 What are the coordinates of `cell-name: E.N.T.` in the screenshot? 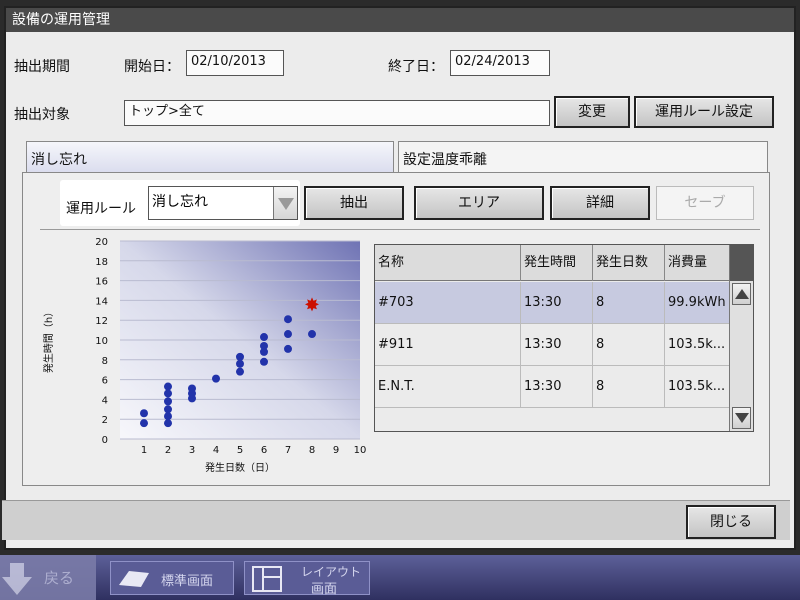 It's located at (448, 387).